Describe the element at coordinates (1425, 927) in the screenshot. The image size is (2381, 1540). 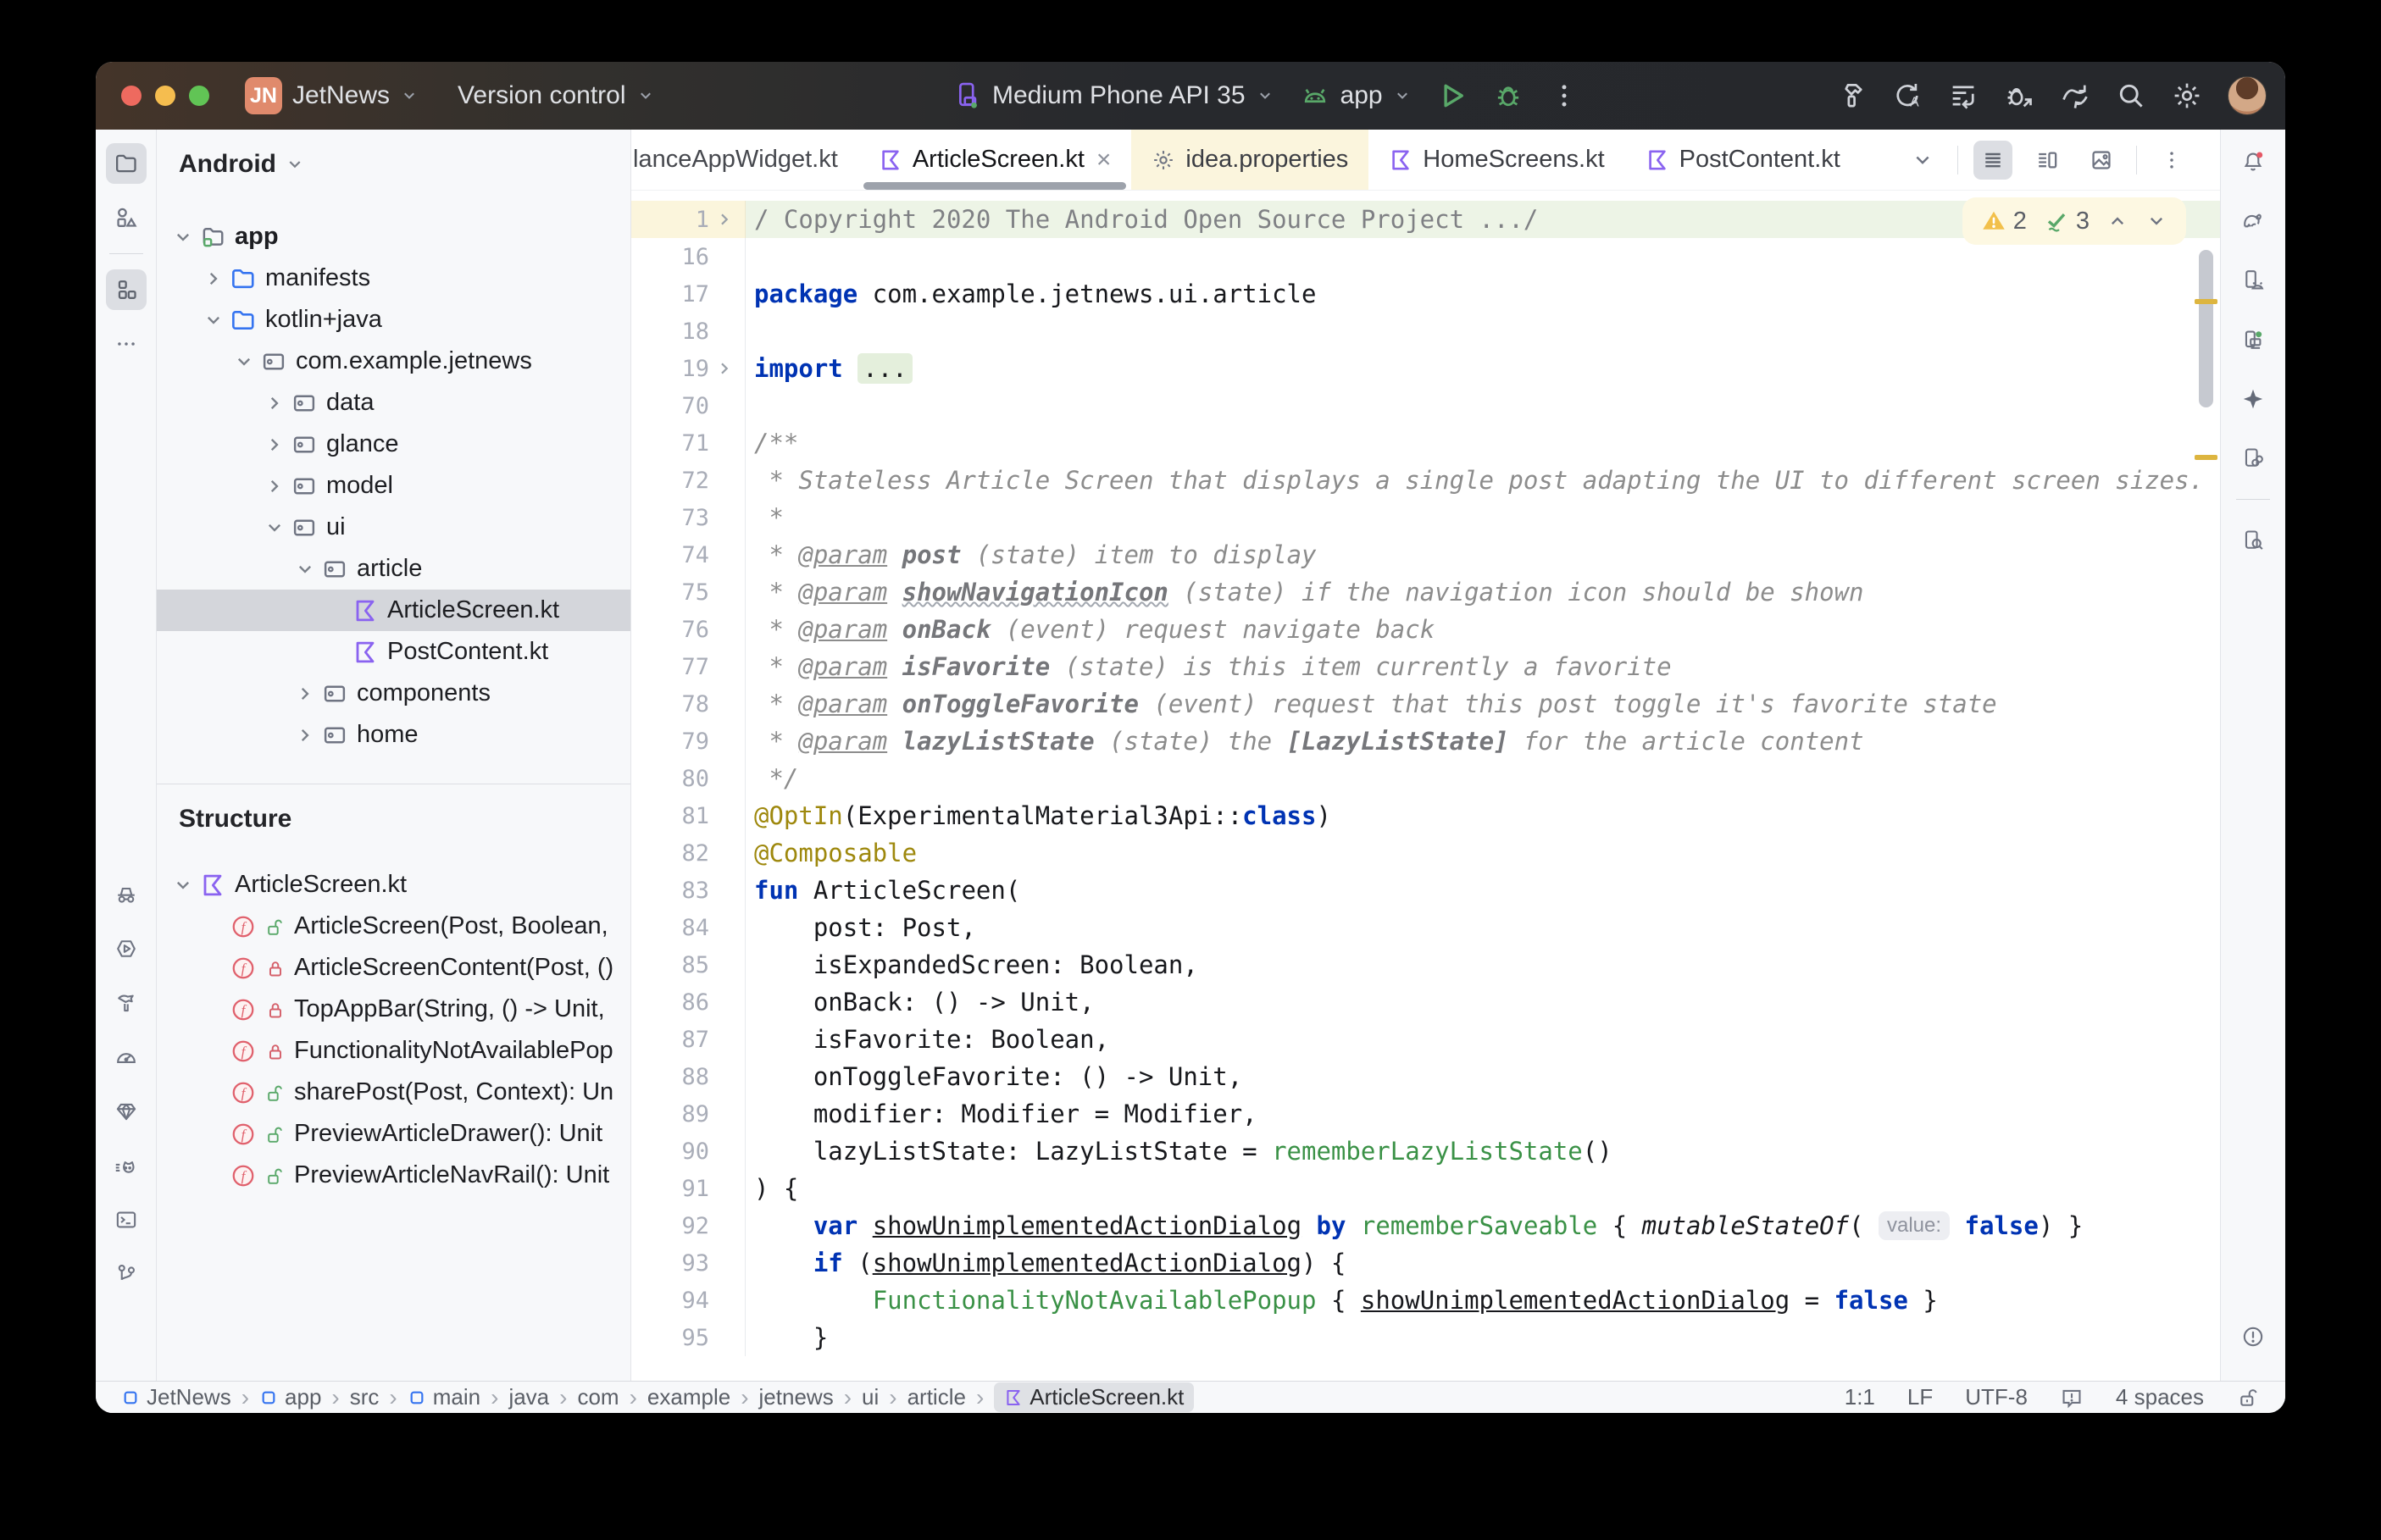
I see `code-line-84: 84 post: Post,` at that location.